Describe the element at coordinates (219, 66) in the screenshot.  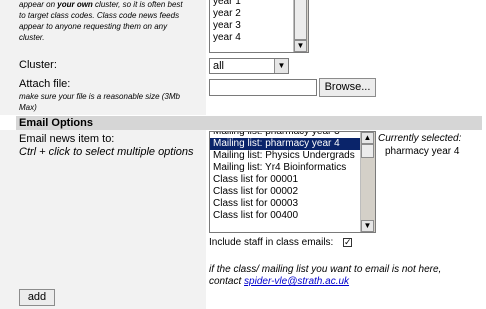
I see `cluster-selected-value: all` at that location.